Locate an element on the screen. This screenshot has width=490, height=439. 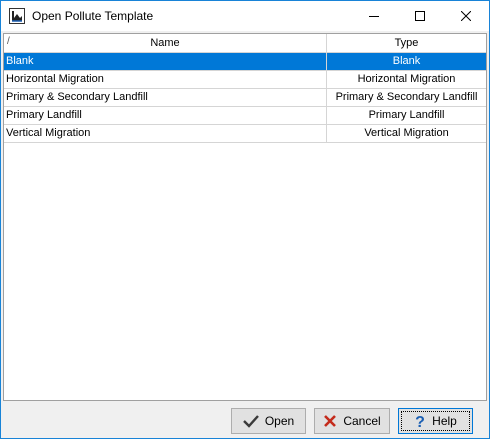
minimize-button is located at coordinates (374, 16).